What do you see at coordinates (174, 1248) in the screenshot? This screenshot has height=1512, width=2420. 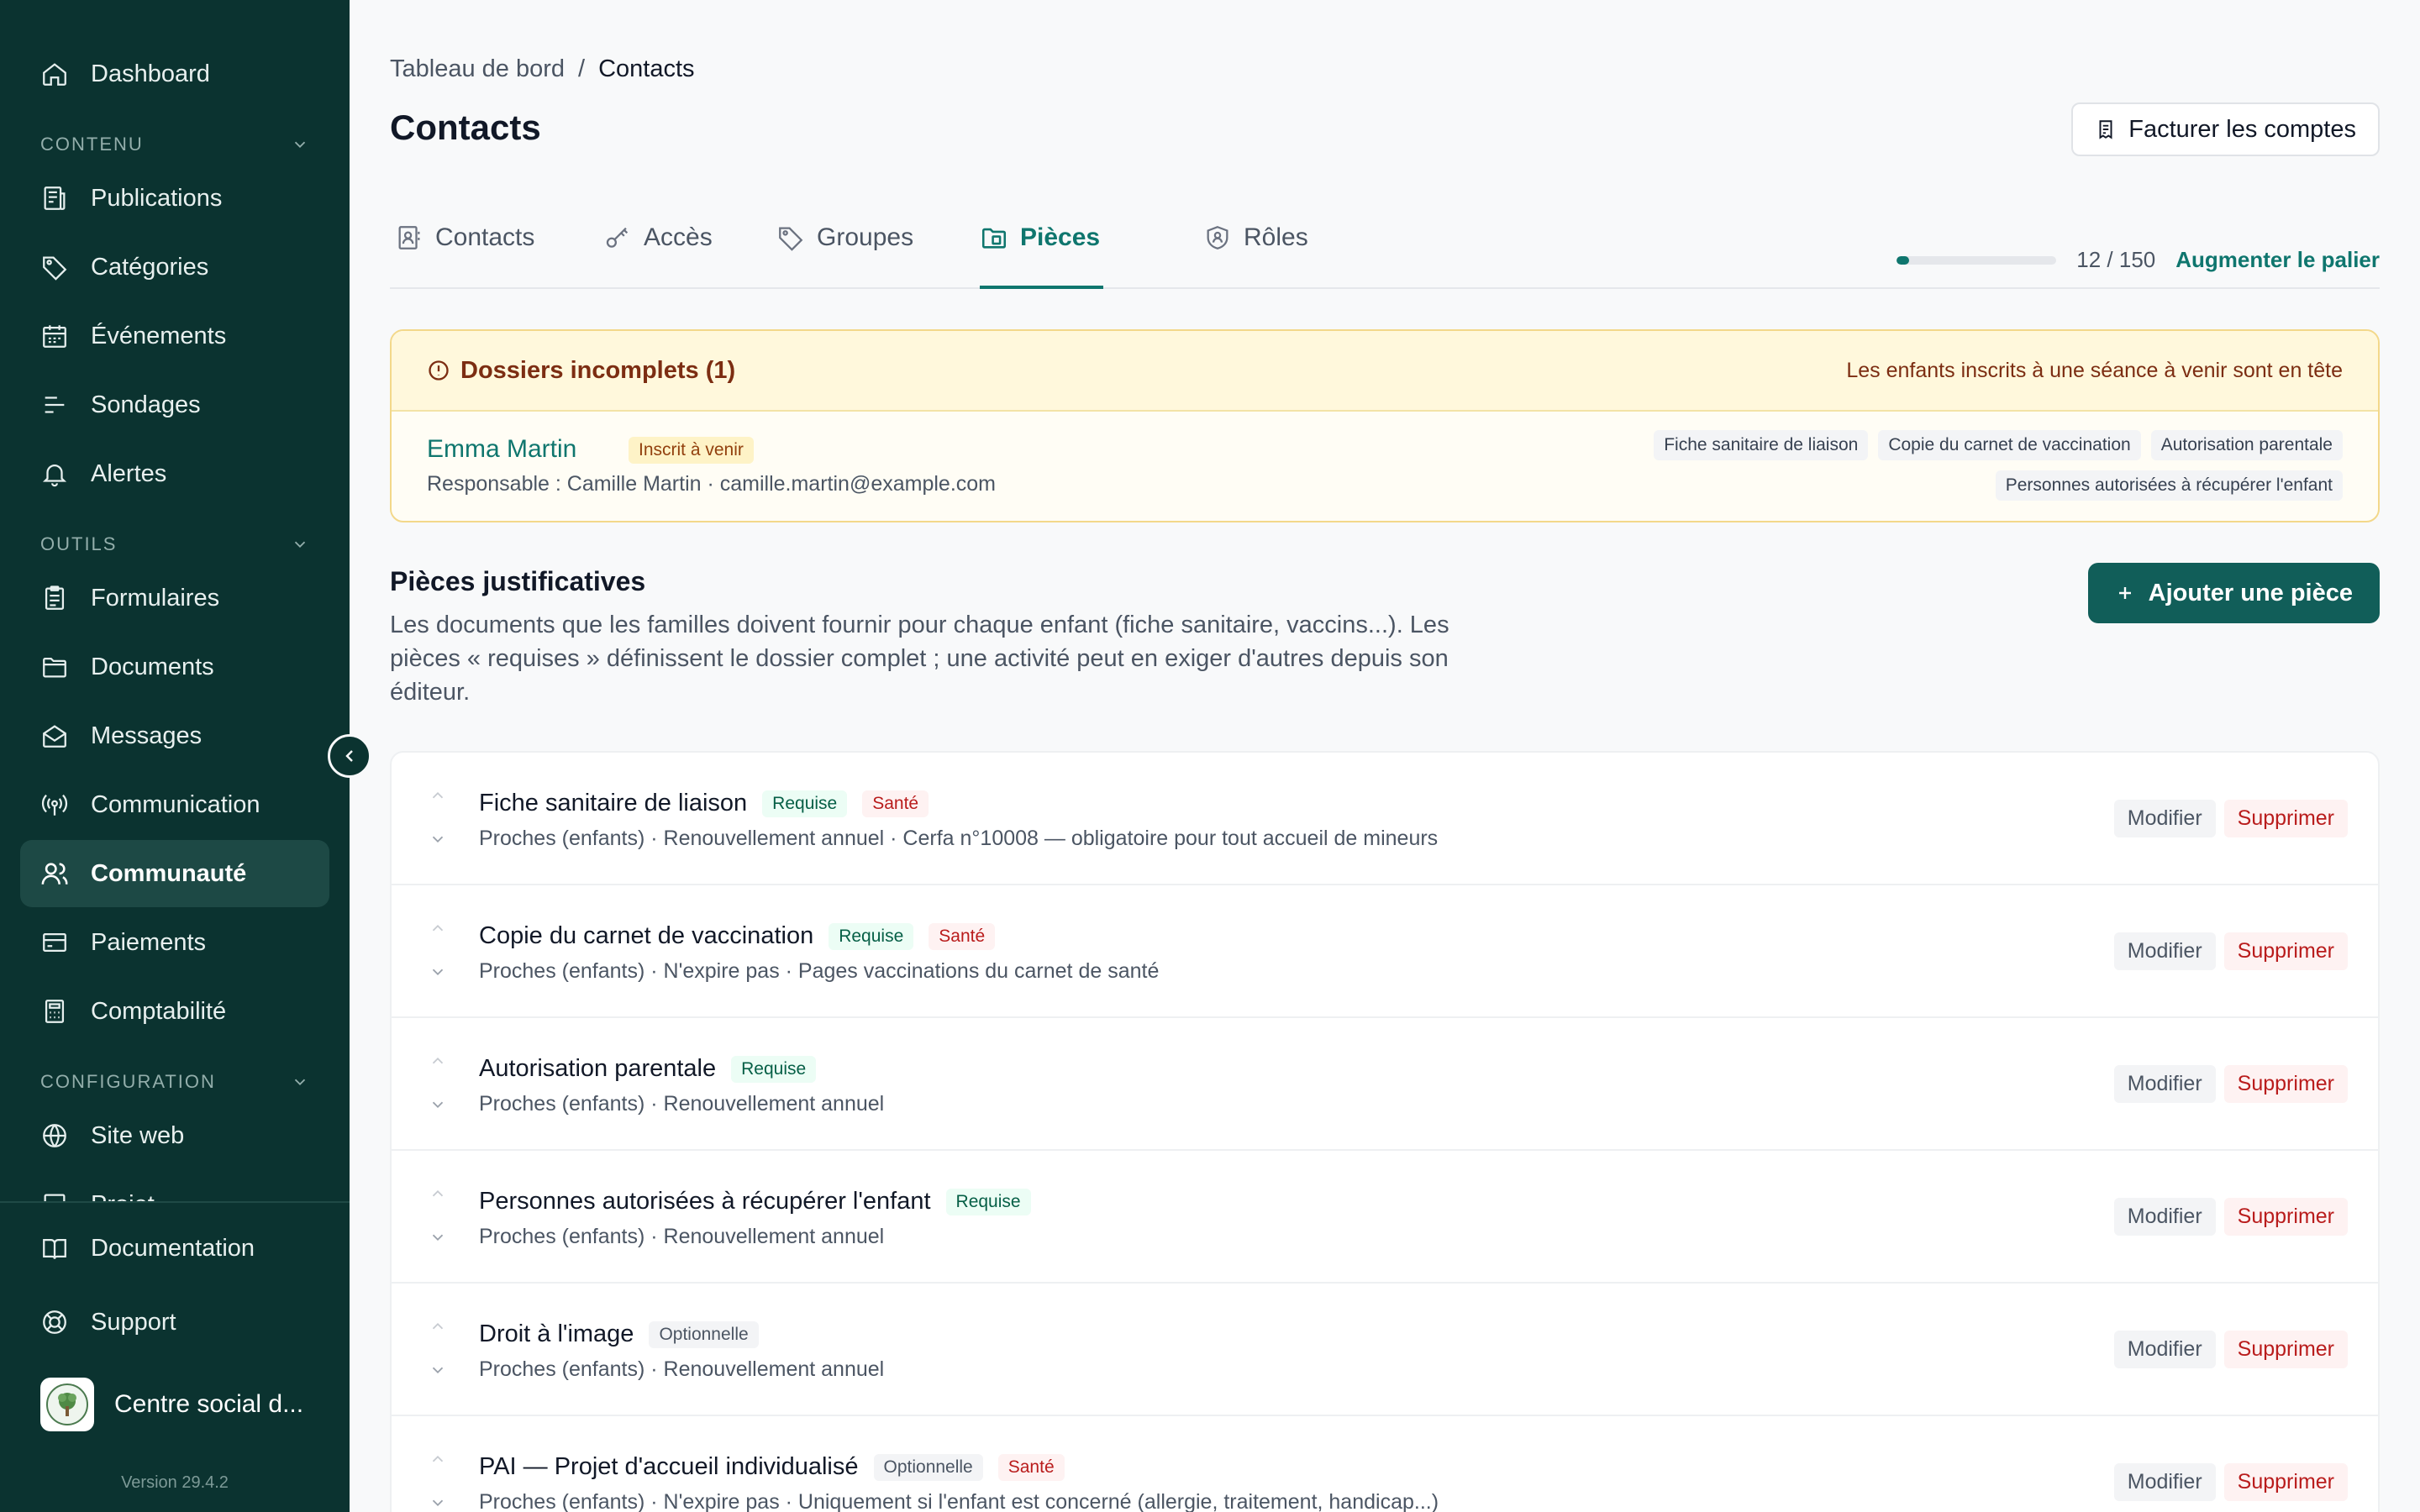 I see `sidebar-item-documentation: Documentation` at bounding box center [174, 1248].